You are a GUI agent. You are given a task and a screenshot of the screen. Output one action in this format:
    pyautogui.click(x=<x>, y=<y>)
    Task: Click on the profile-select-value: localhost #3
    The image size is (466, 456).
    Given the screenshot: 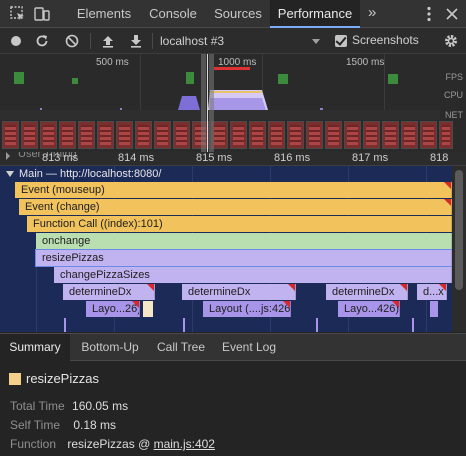 What is the action you would take?
    pyautogui.click(x=192, y=41)
    